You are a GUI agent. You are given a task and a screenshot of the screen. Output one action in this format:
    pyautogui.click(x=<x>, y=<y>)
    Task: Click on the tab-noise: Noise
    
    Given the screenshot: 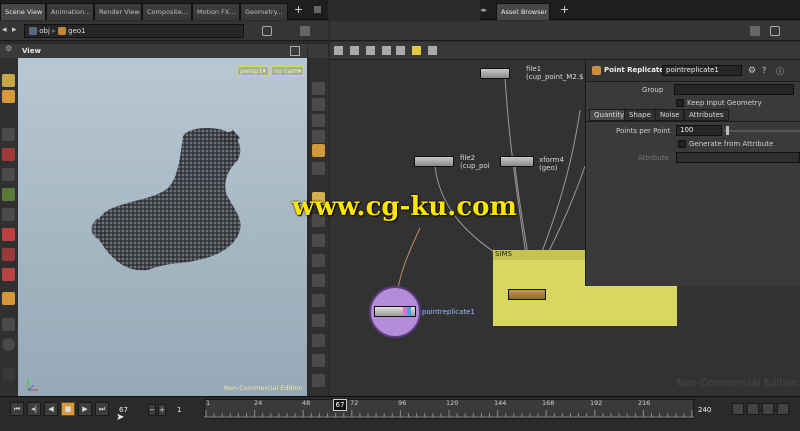 What is the action you would take?
    pyautogui.click(x=670, y=115)
    